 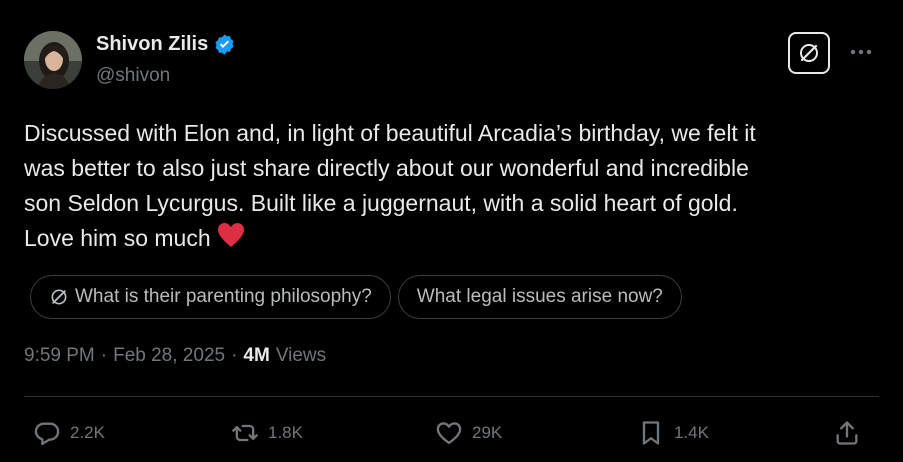 What do you see at coordinates (47, 434) in the screenshot?
I see `reply-icon` at bounding box center [47, 434].